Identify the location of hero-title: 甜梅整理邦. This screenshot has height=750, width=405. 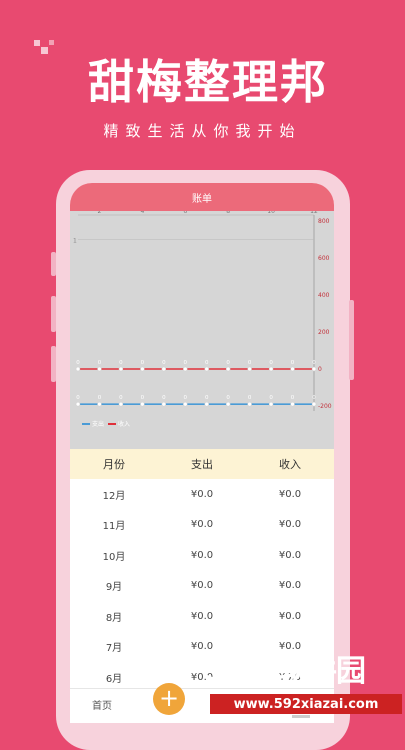
(208, 82).